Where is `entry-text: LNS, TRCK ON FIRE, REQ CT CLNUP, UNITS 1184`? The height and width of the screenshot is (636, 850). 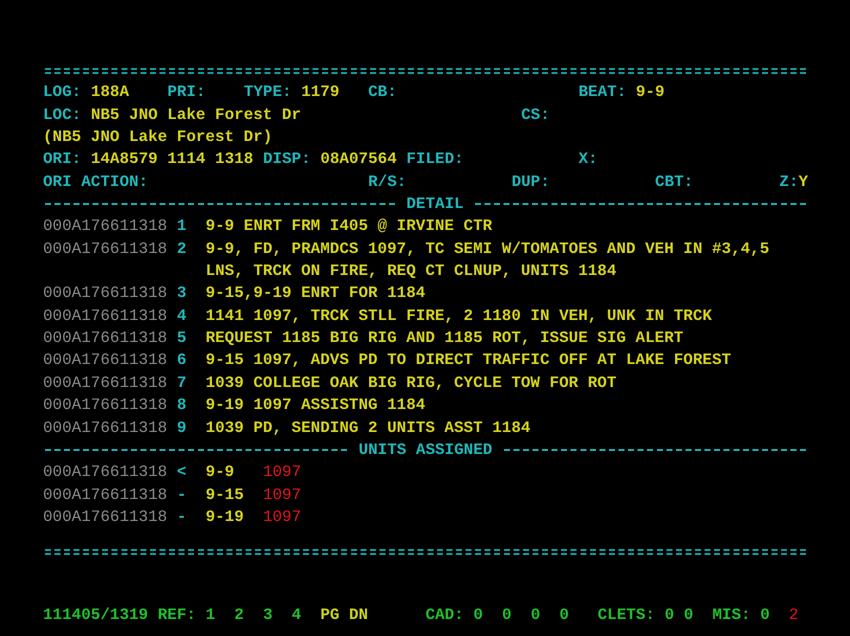
entry-text: LNS, TRCK ON FIRE, REQ CT CLNUP, UNITS 1184 is located at coordinates (411, 271).